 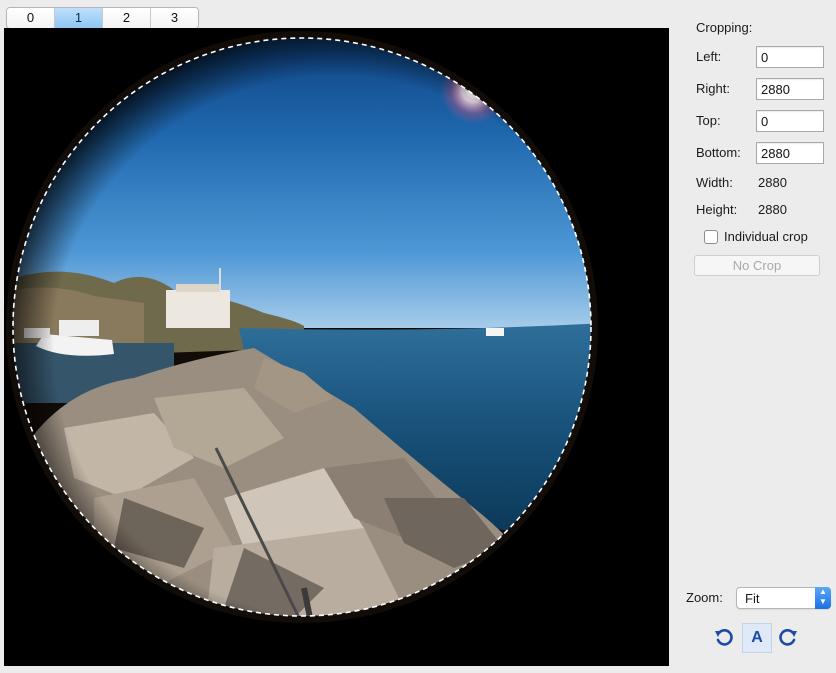 I want to click on tab-1: 1, so click(x=79, y=18).